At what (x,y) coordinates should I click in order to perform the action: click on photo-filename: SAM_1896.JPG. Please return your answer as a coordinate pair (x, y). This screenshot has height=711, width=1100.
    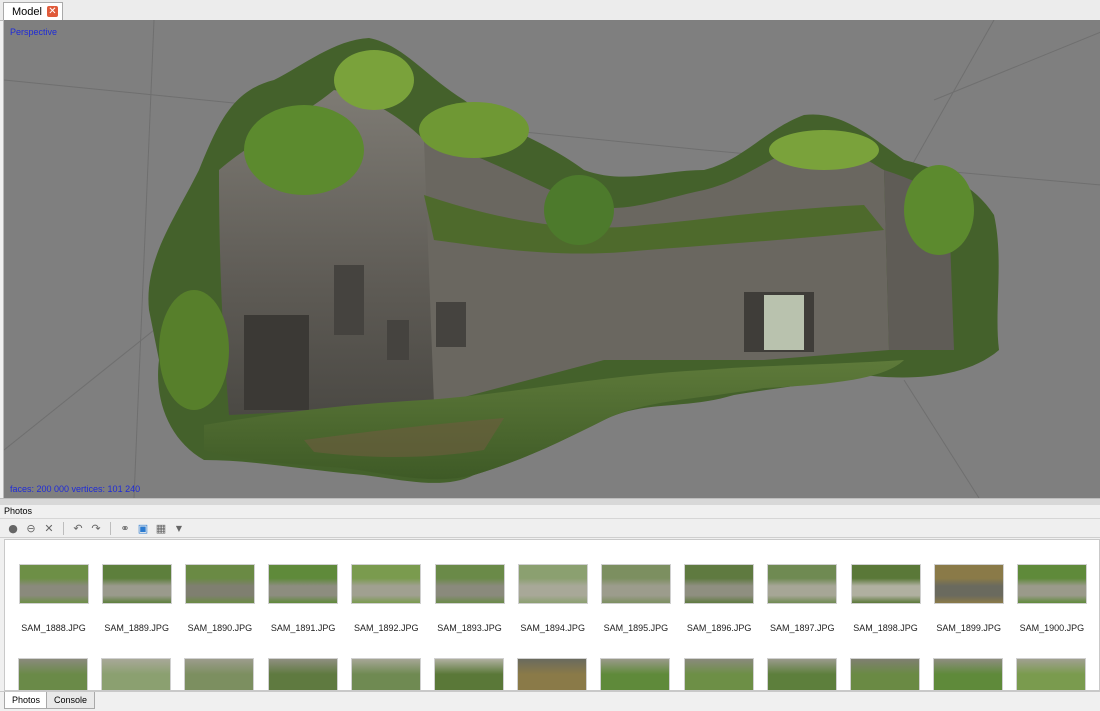
    Looking at the image, I should click on (719, 628).